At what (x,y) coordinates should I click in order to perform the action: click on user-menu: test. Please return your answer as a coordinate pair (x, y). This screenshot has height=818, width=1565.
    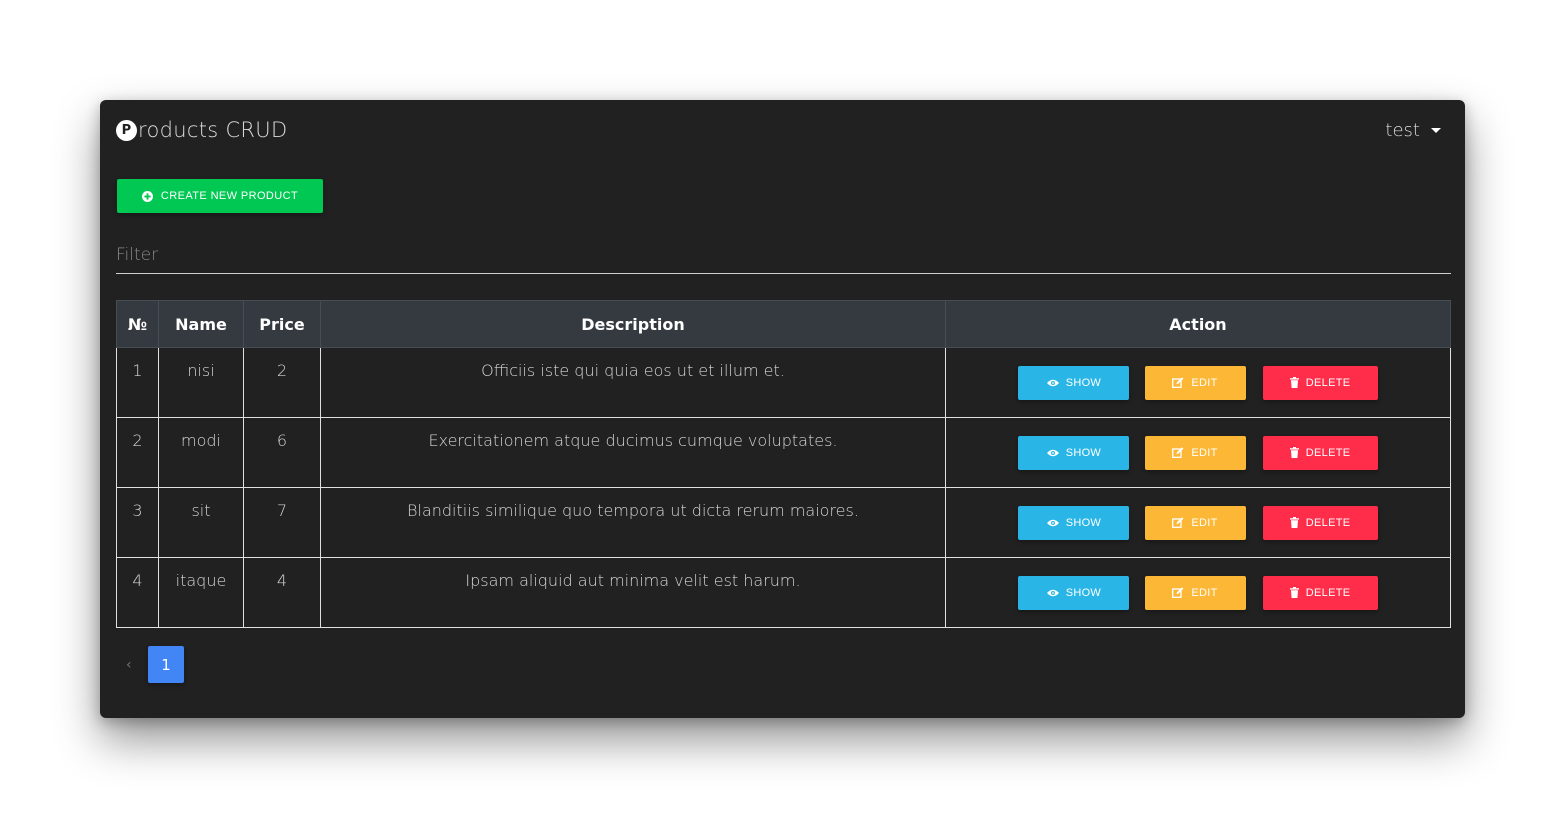
    Looking at the image, I should click on (1413, 130).